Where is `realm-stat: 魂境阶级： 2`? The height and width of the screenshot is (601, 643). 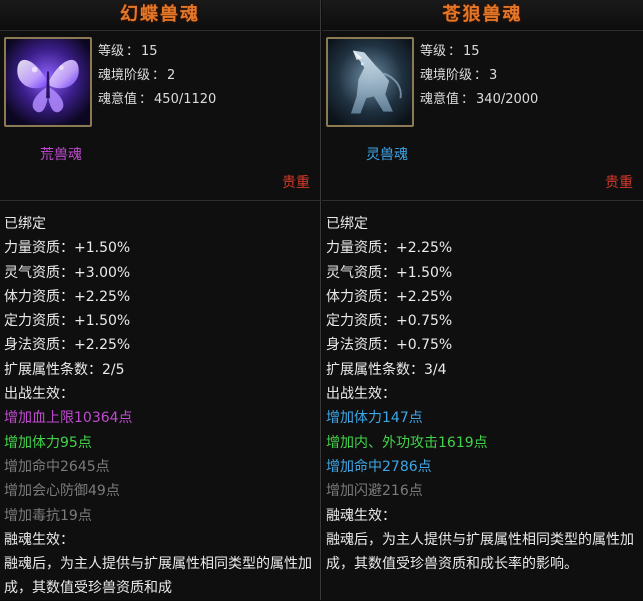 realm-stat: 魂境阶级： 2 is located at coordinates (137, 75).